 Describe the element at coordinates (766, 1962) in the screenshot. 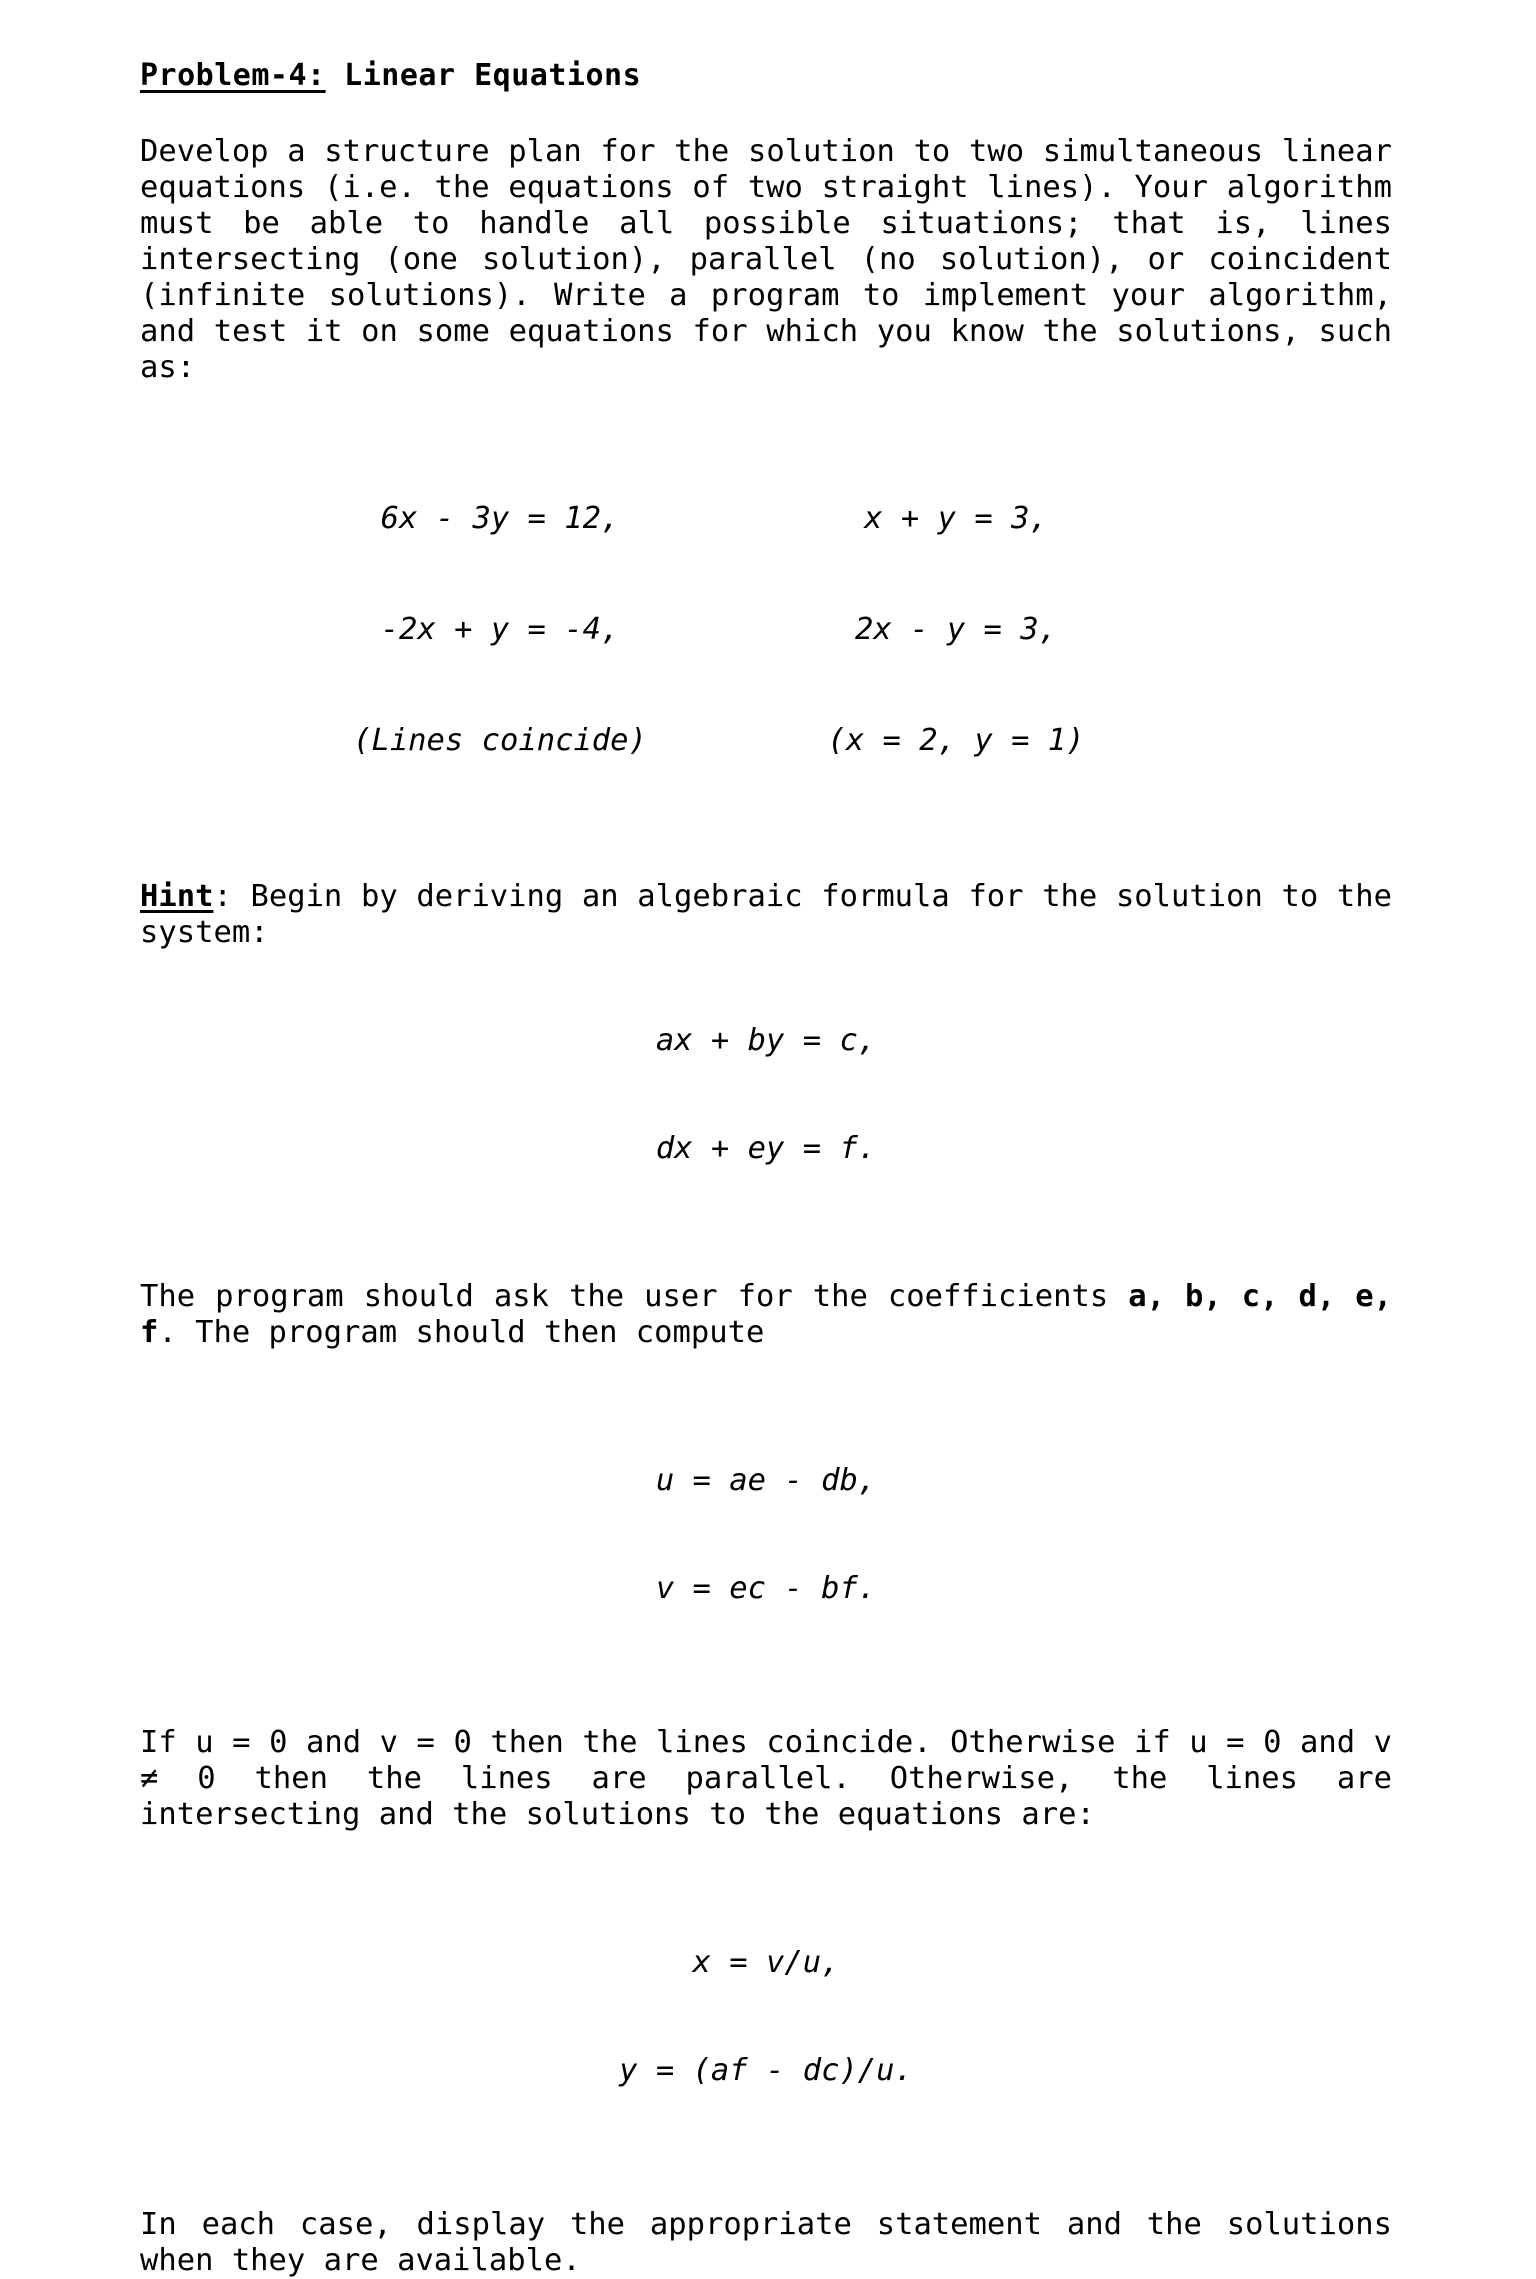

I see `solution-equation-1: x = v/u,` at that location.